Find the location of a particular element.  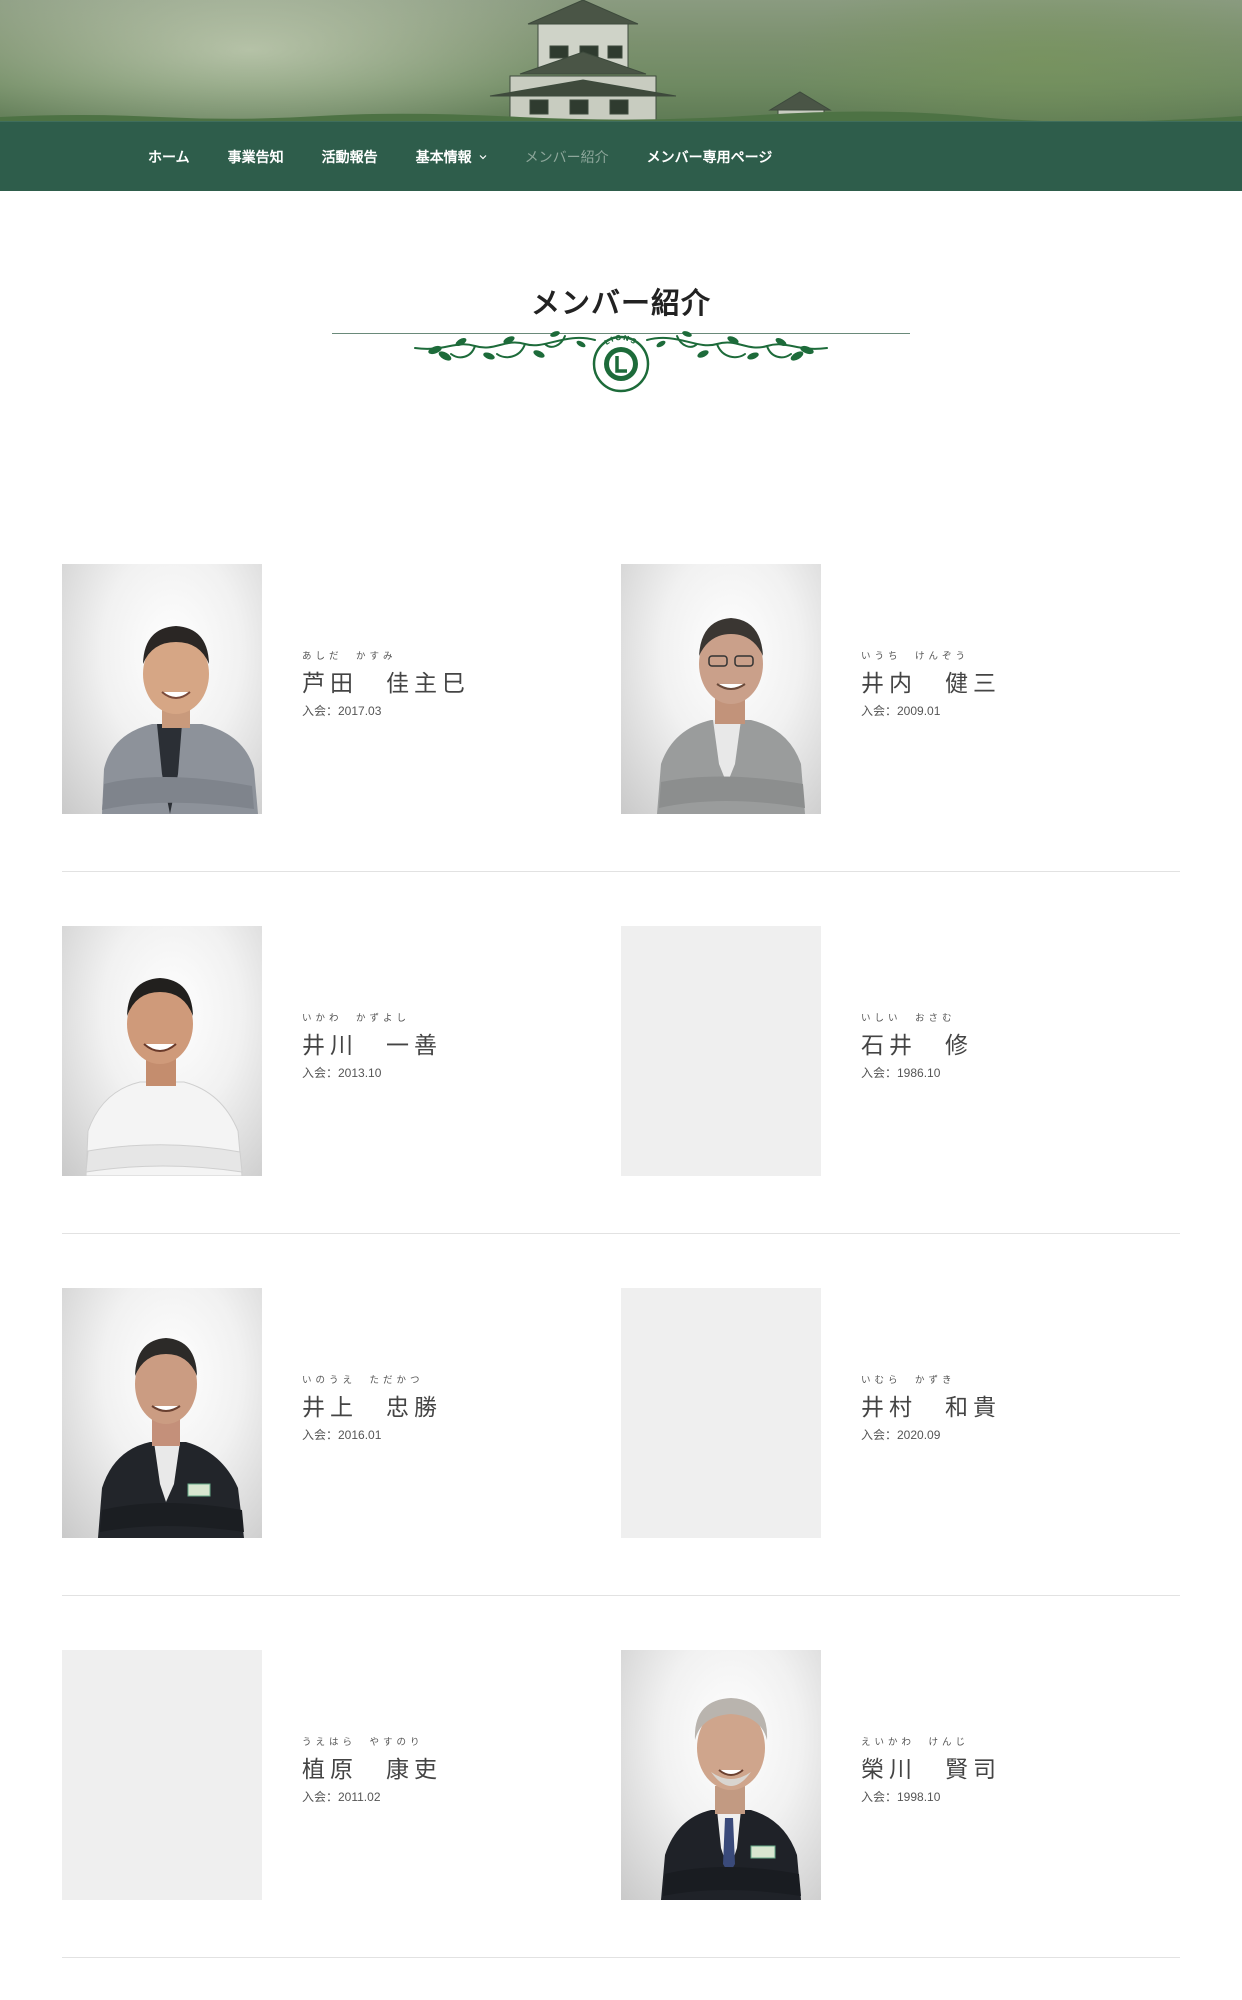

nav-item-label: 基本情報 is located at coordinates (444, 157).